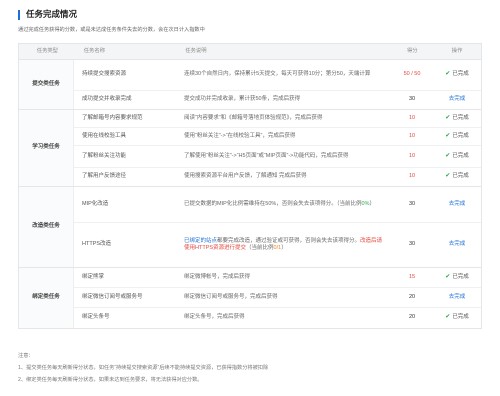 This screenshot has height=396, width=500. What do you see at coordinates (26, 356) in the screenshot?
I see `notes-label: 注意：` at bounding box center [26, 356].